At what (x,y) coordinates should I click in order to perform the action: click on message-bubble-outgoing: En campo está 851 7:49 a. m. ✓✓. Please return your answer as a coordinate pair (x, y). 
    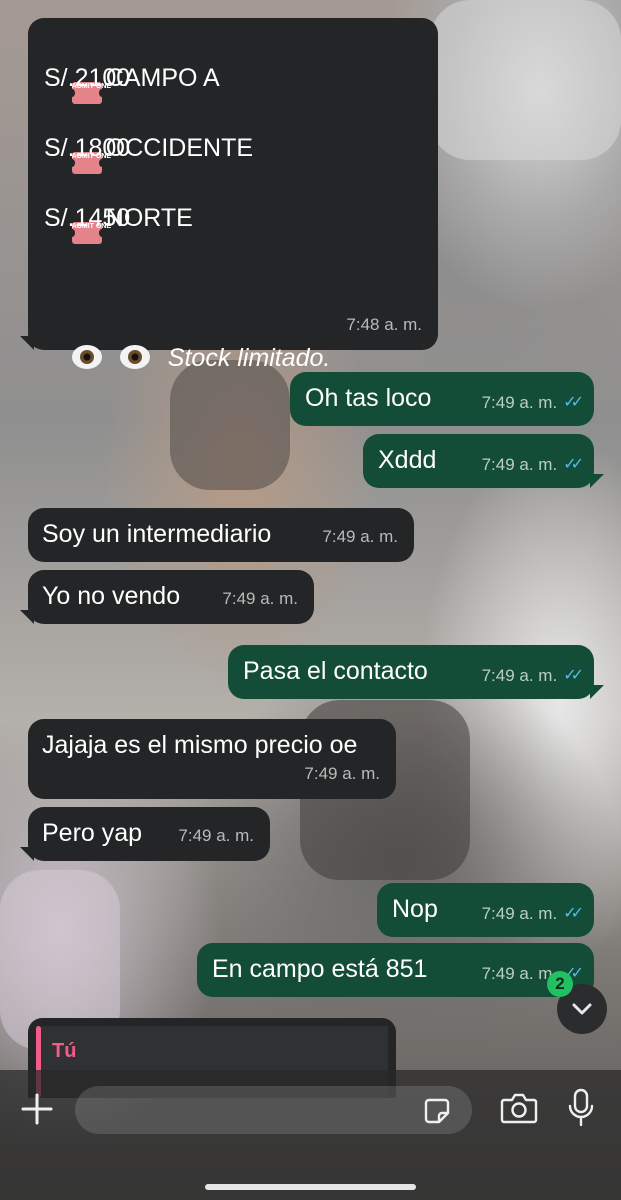
    Looking at the image, I should click on (395, 970).